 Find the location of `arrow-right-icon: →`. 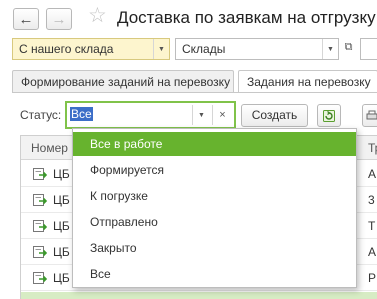

arrow-right-icon: → is located at coordinates (59, 19).